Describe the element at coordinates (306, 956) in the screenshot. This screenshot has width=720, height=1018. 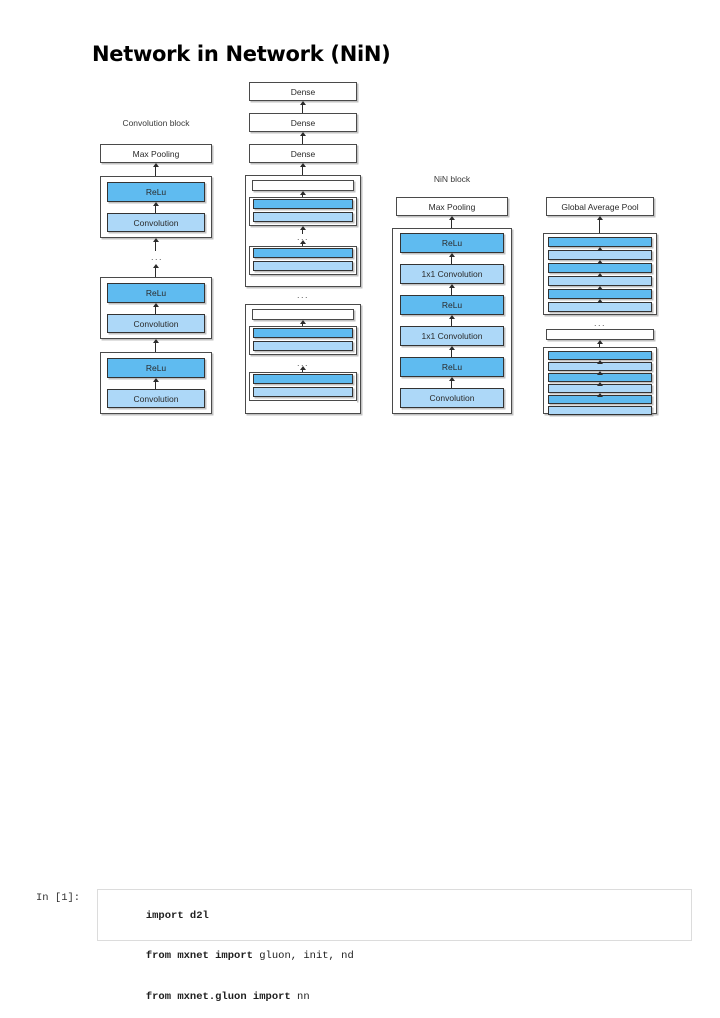
I see `code-seg: gluon, init, nd` at that location.